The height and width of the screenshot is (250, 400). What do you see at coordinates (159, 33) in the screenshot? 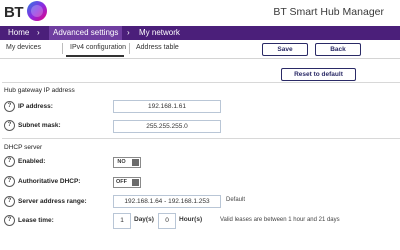
I see `breadcrumb-my-network: My network` at bounding box center [159, 33].